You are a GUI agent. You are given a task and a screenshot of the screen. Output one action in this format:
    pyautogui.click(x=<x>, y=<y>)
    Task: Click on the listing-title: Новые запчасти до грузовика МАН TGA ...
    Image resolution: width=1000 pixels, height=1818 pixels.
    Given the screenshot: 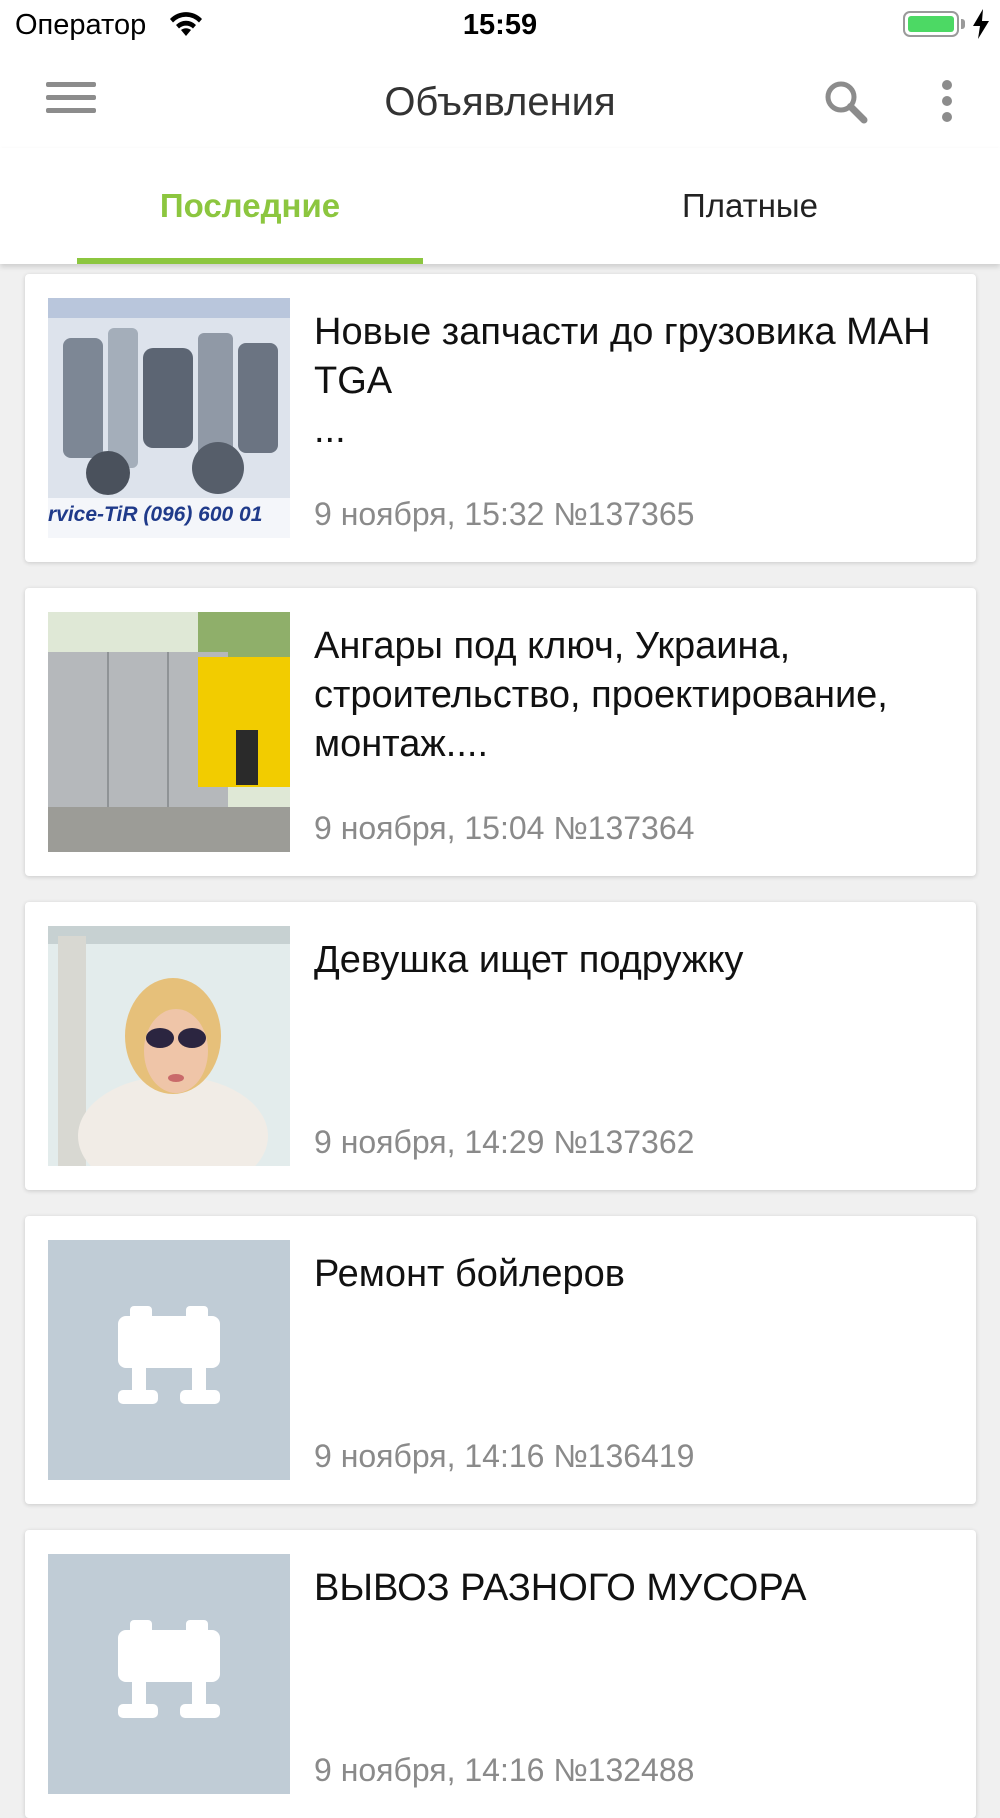 What is the action you would take?
    pyautogui.click(x=622, y=381)
    